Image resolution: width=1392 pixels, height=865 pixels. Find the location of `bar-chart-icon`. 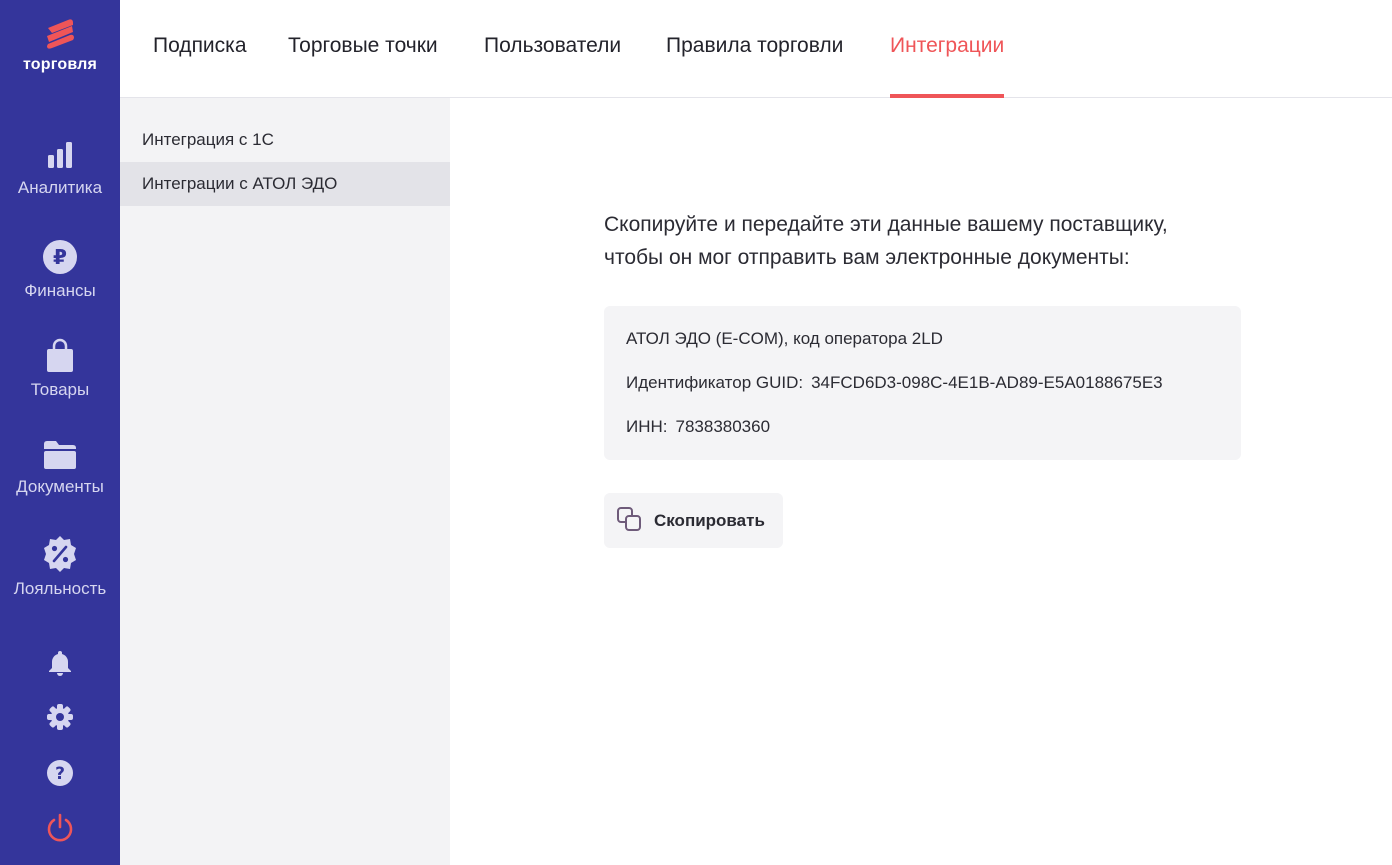

bar-chart-icon is located at coordinates (60, 156).